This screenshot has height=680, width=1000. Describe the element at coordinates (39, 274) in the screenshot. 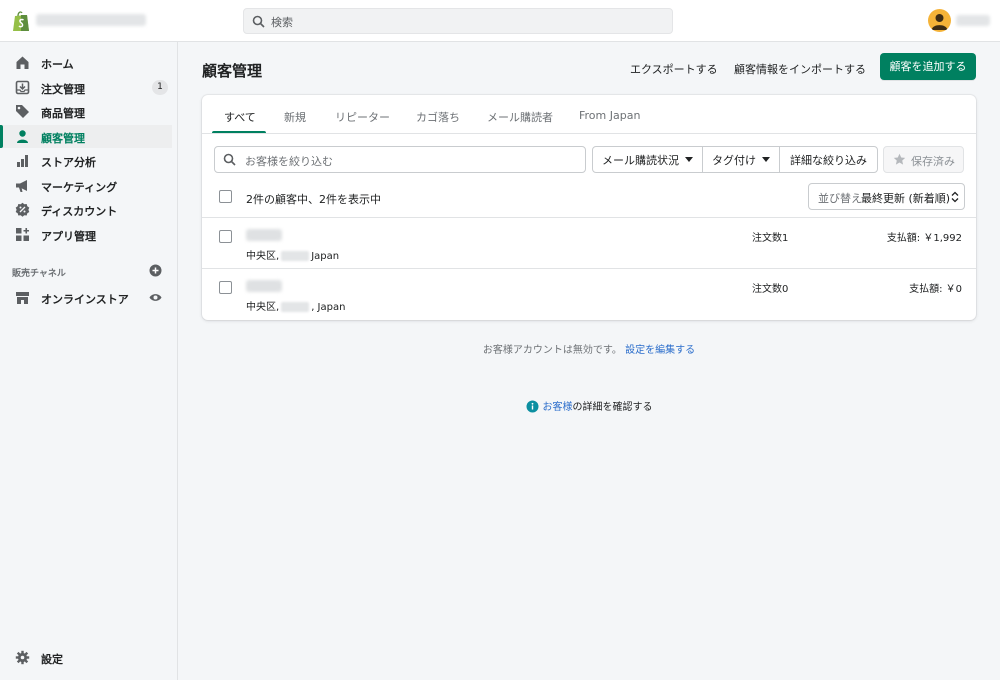

I see `sales-channels-label: 販売チャネル` at that location.